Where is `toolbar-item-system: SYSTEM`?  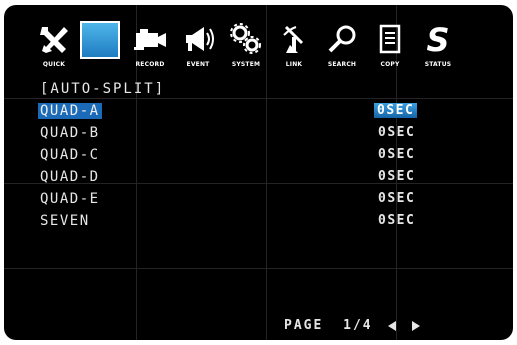 toolbar-item-system: SYSTEM is located at coordinates (246, 48).